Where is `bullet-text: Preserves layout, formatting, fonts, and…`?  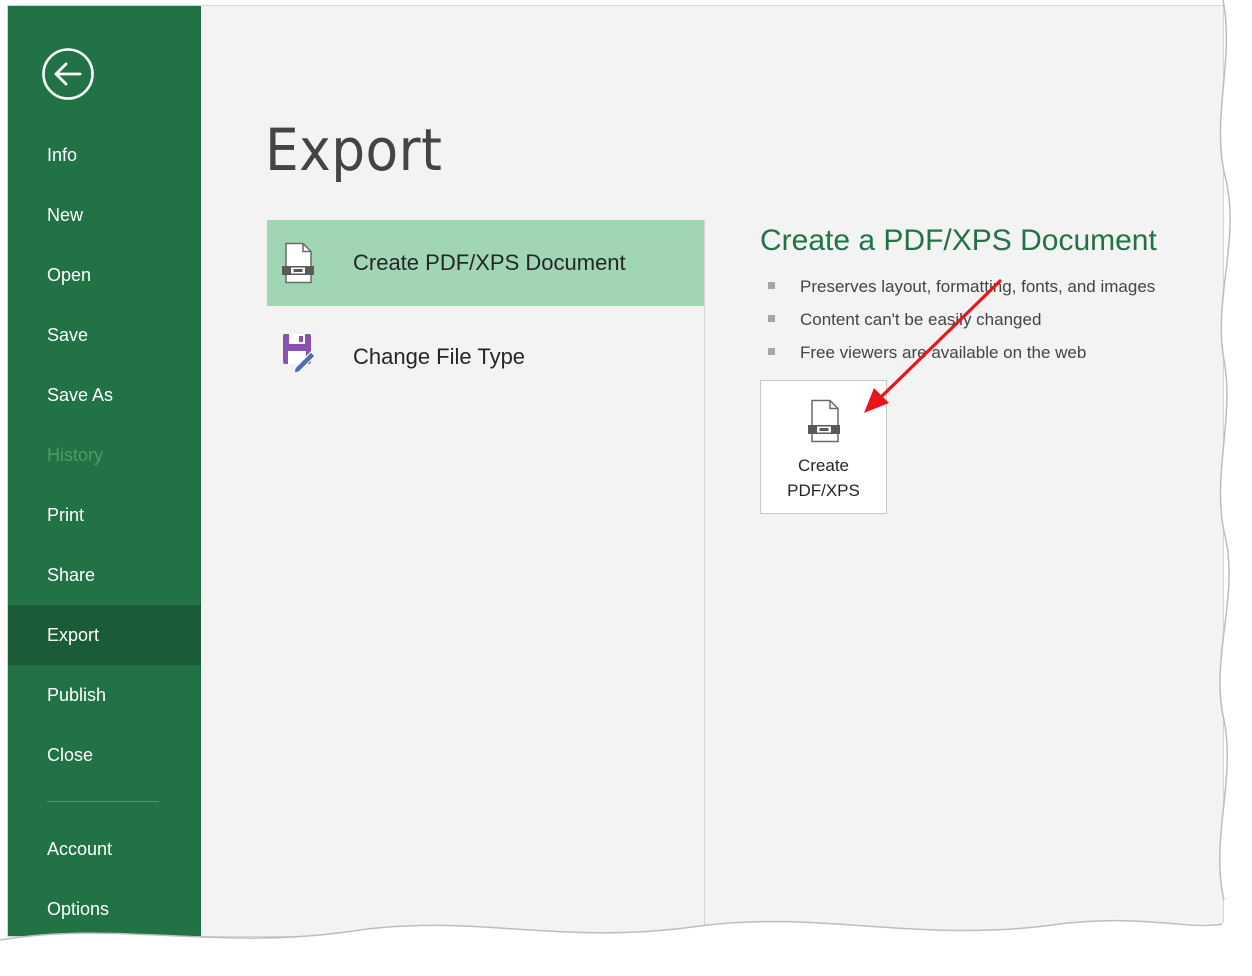 bullet-text: Preserves layout, formatting, fonts, and… is located at coordinates (978, 286).